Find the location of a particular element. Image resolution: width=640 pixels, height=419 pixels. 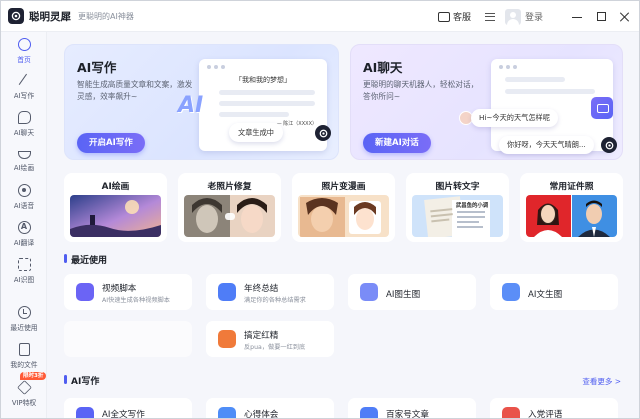

tool-old-photo-restore: 老照片修复 is located at coordinates (229, 207).